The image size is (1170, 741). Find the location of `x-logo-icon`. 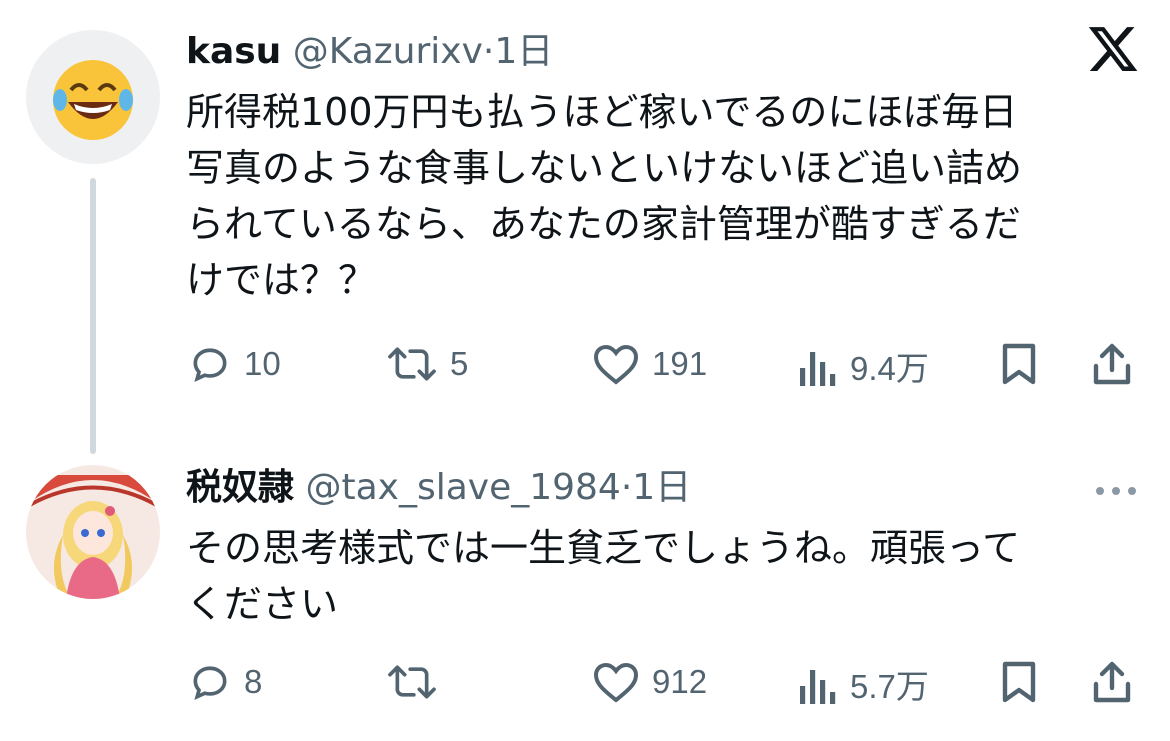

x-logo-icon is located at coordinates (1113, 51).